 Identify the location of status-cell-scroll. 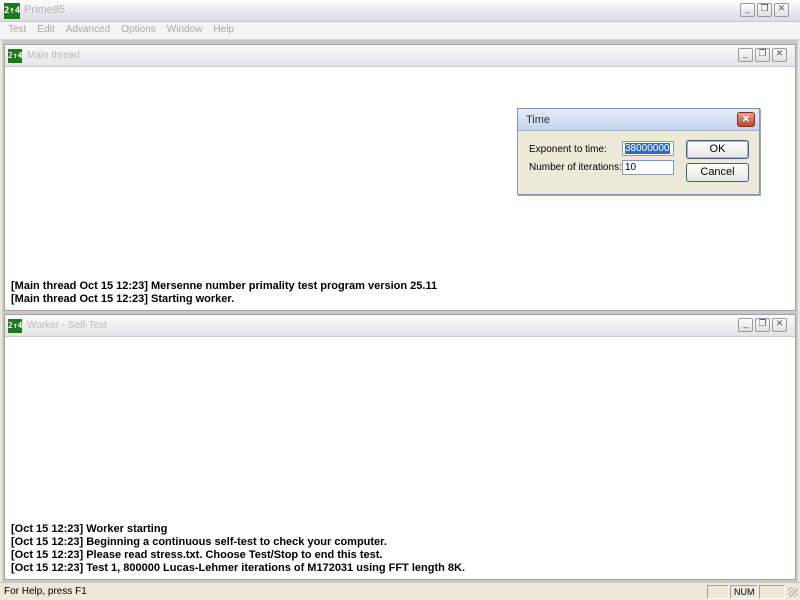
(772, 592).